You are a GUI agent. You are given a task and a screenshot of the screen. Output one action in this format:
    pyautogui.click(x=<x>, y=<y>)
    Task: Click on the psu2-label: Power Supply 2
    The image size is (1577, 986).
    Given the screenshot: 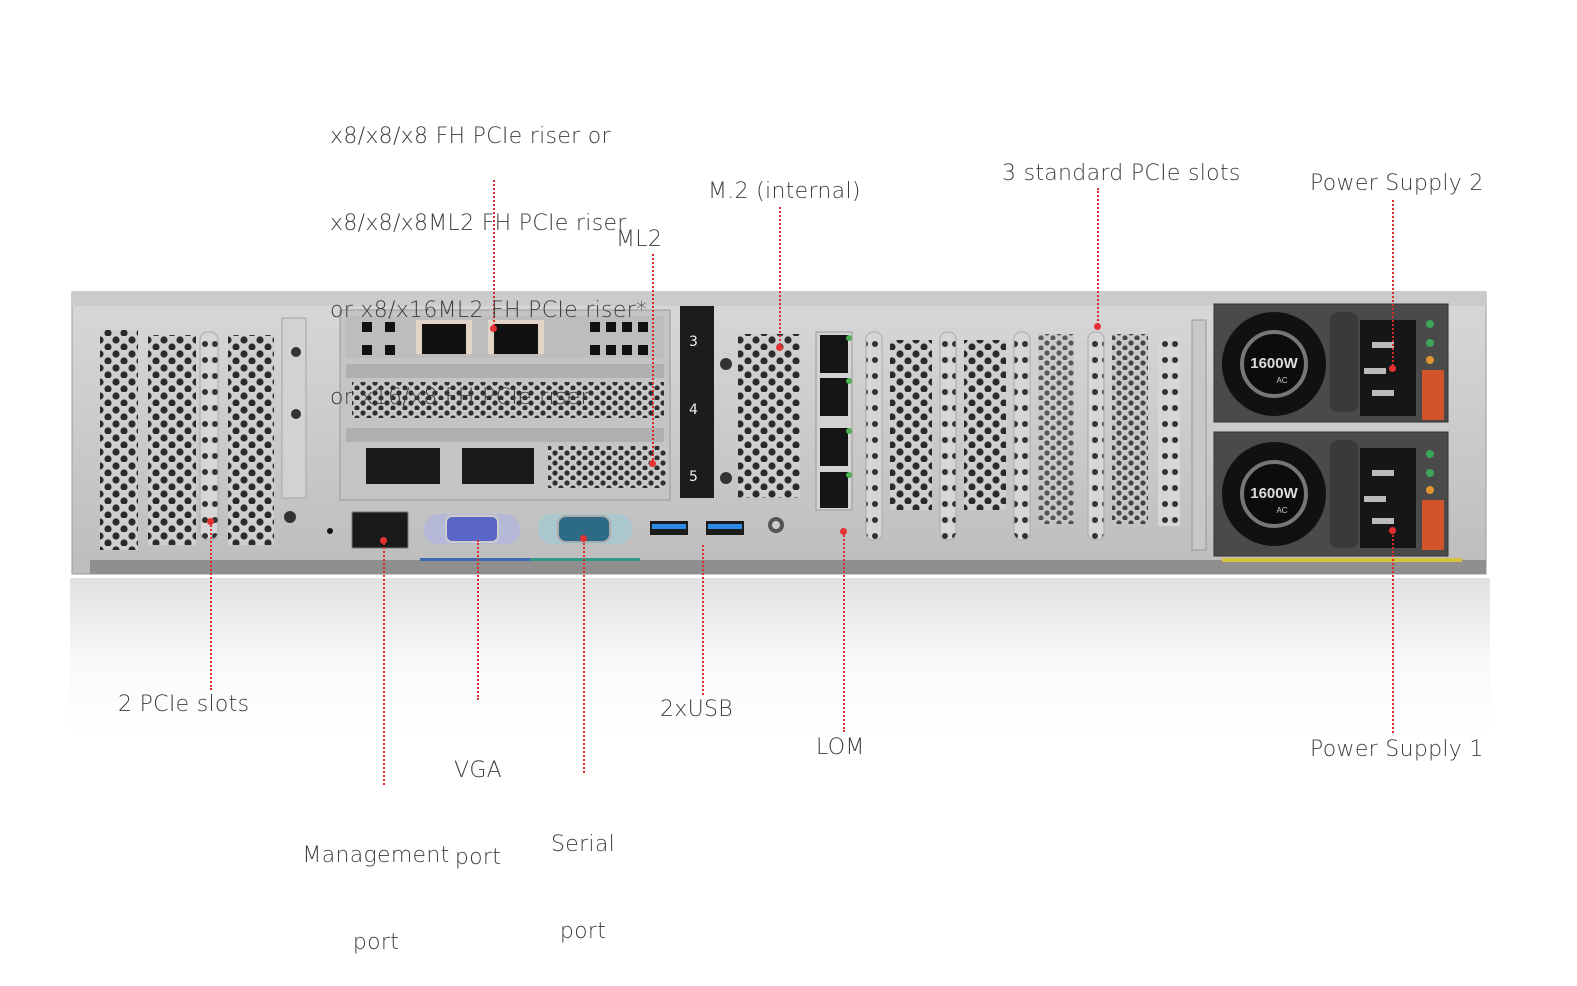 What is the action you would take?
    pyautogui.click(x=1397, y=183)
    